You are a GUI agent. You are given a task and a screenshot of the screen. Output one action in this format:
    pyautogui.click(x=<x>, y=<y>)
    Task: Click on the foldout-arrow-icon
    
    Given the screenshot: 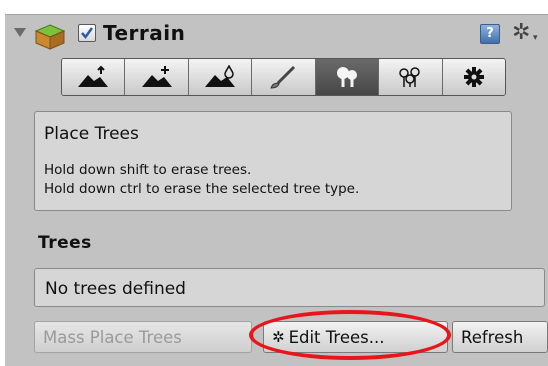 What is the action you would take?
    pyautogui.click(x=20, y=32)
    